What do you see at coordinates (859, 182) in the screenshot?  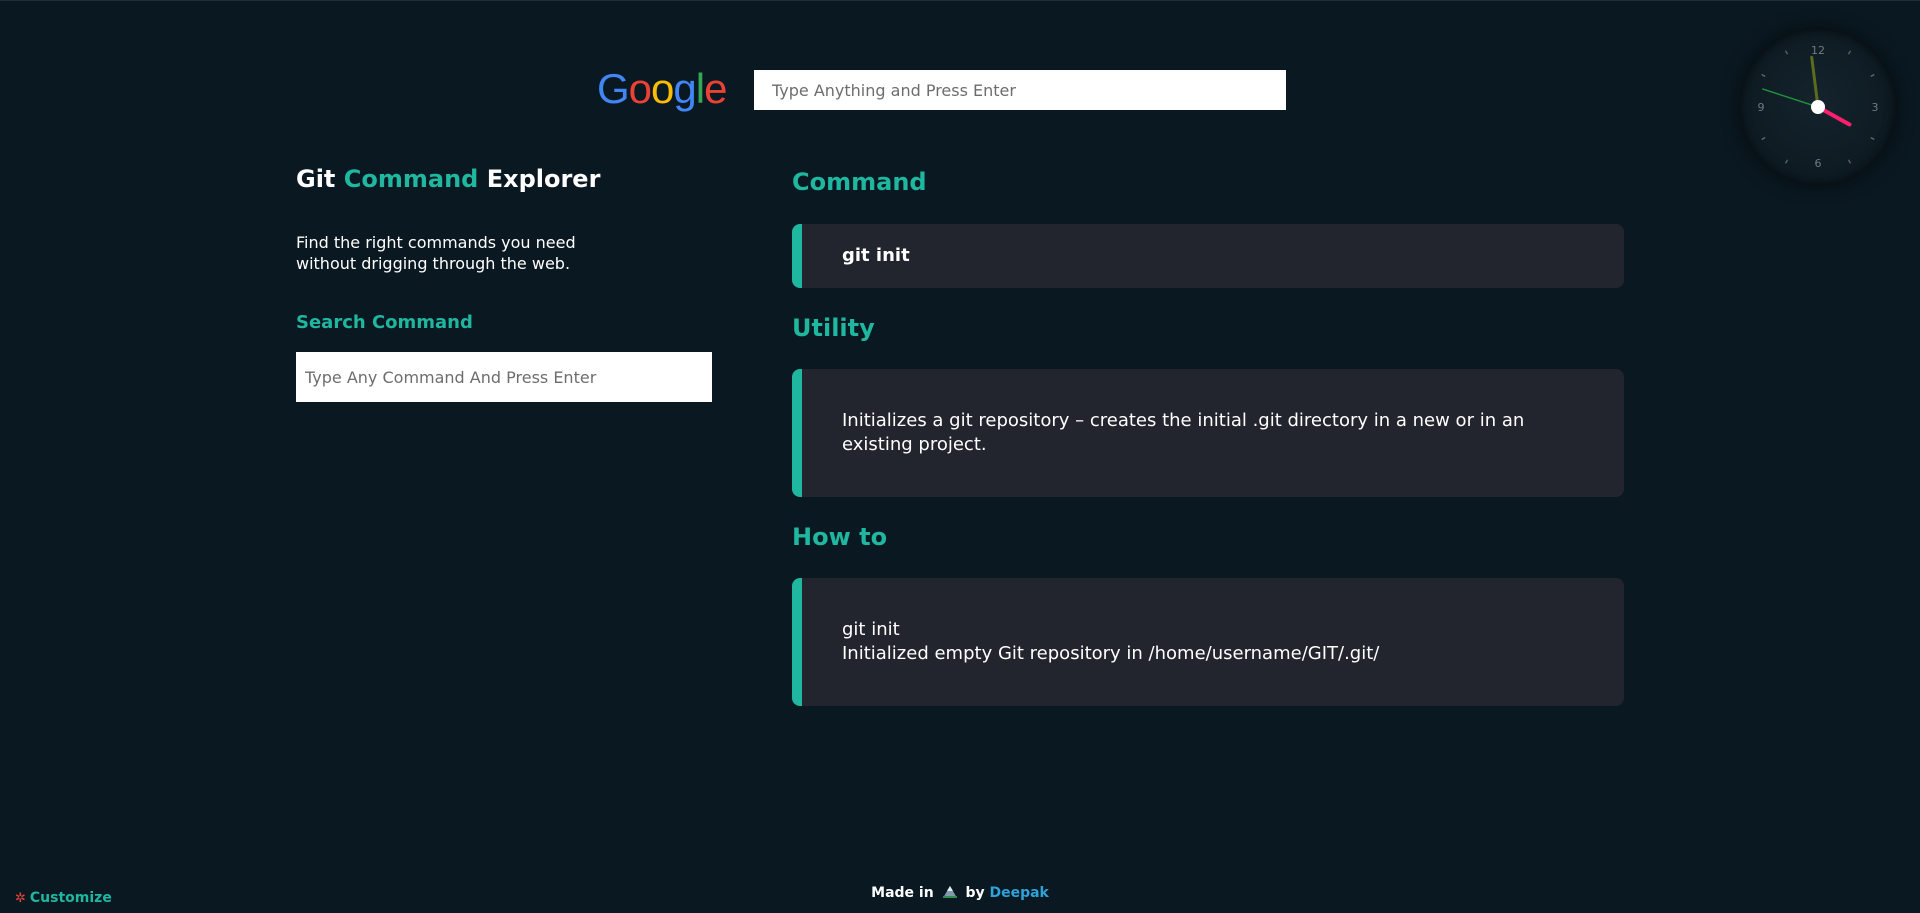 I see `command-section-title: Command` at bounding box center [859, 182].